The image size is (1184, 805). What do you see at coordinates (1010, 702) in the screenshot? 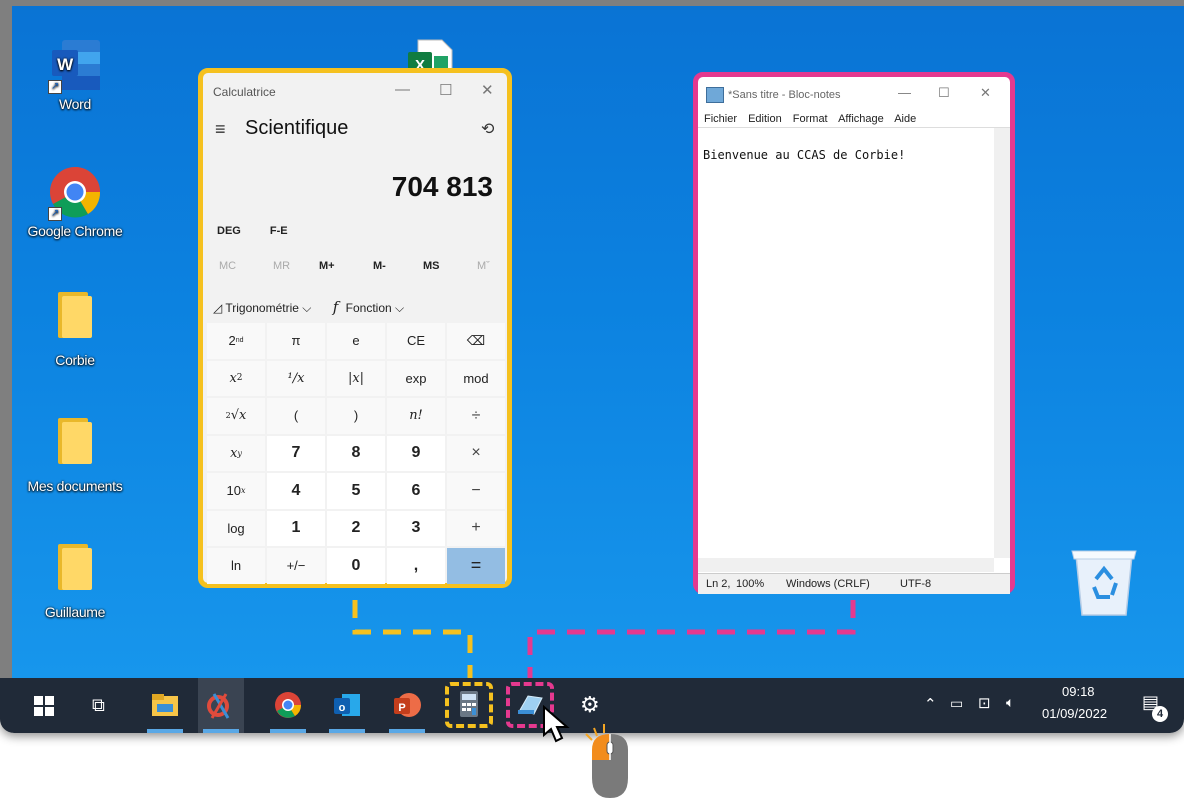
I see `speaker-icon: 🔈︎` at bounding box center [1010, 702].